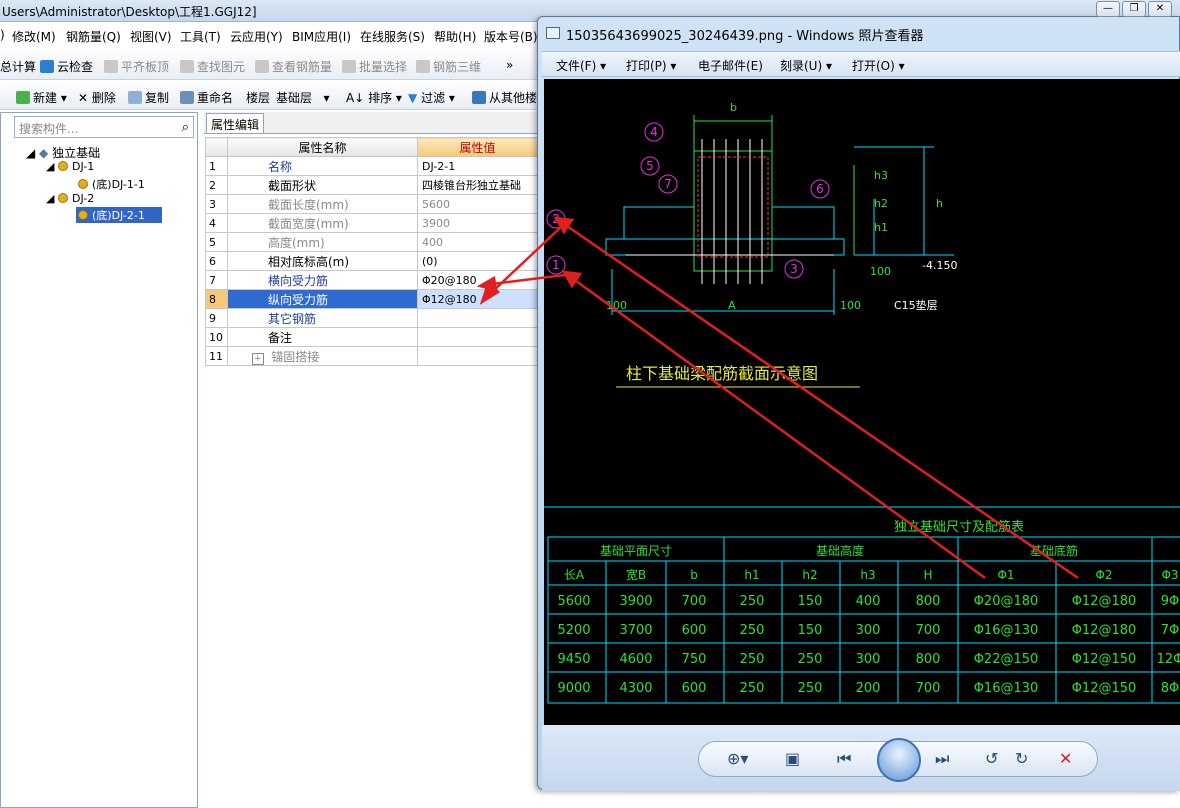 This screenshot has height=808, width=1180. What do you see at coordinates (413, 98) in the screenshot?
I see `filter-icon: ▼` at bounding box center [413, 98].